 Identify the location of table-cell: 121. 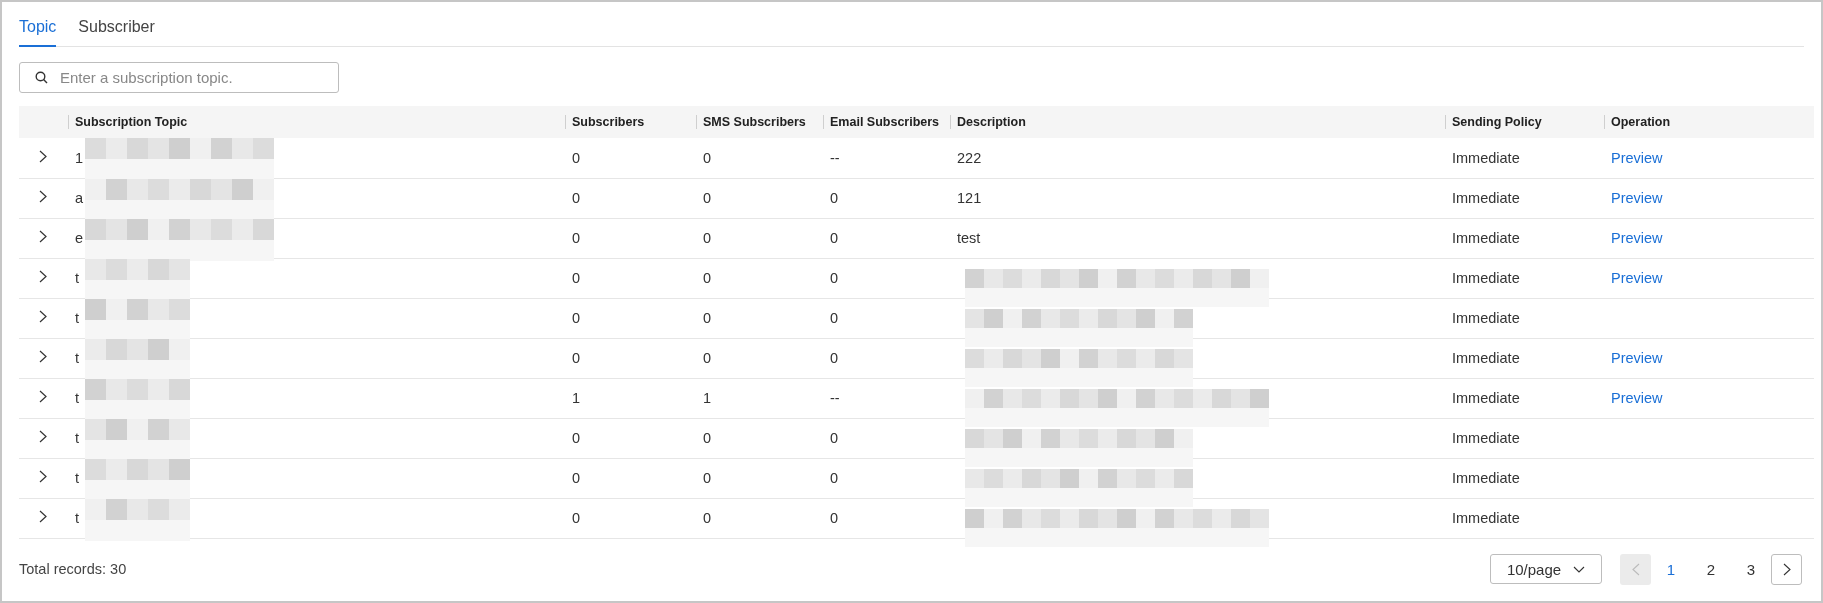
(969, 198).